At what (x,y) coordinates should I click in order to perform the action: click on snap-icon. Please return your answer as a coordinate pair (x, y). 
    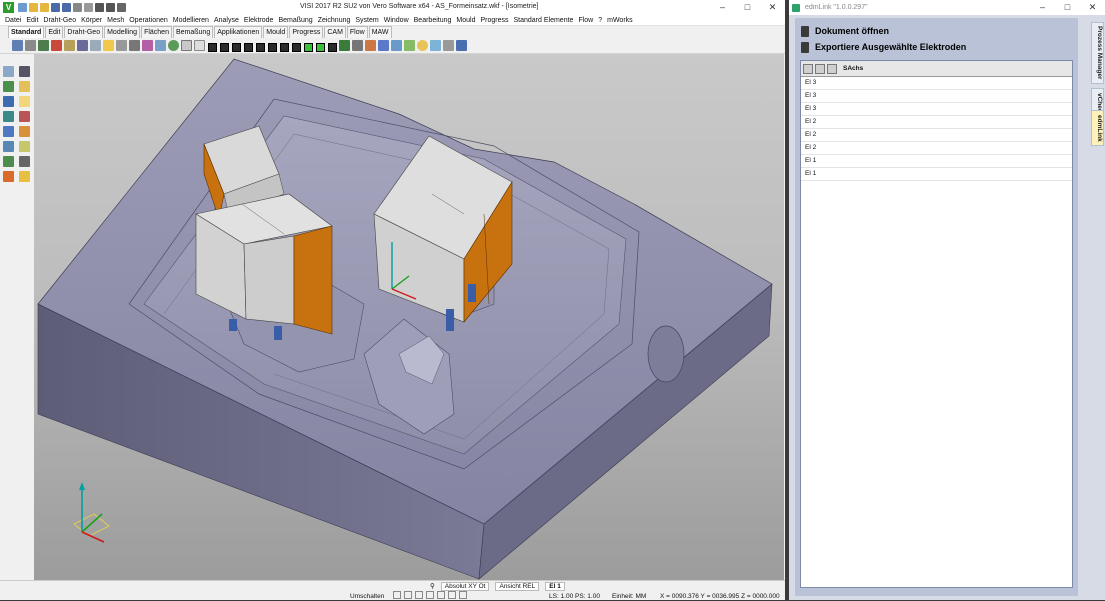
    Looking at the image, I should click on (397, 595).